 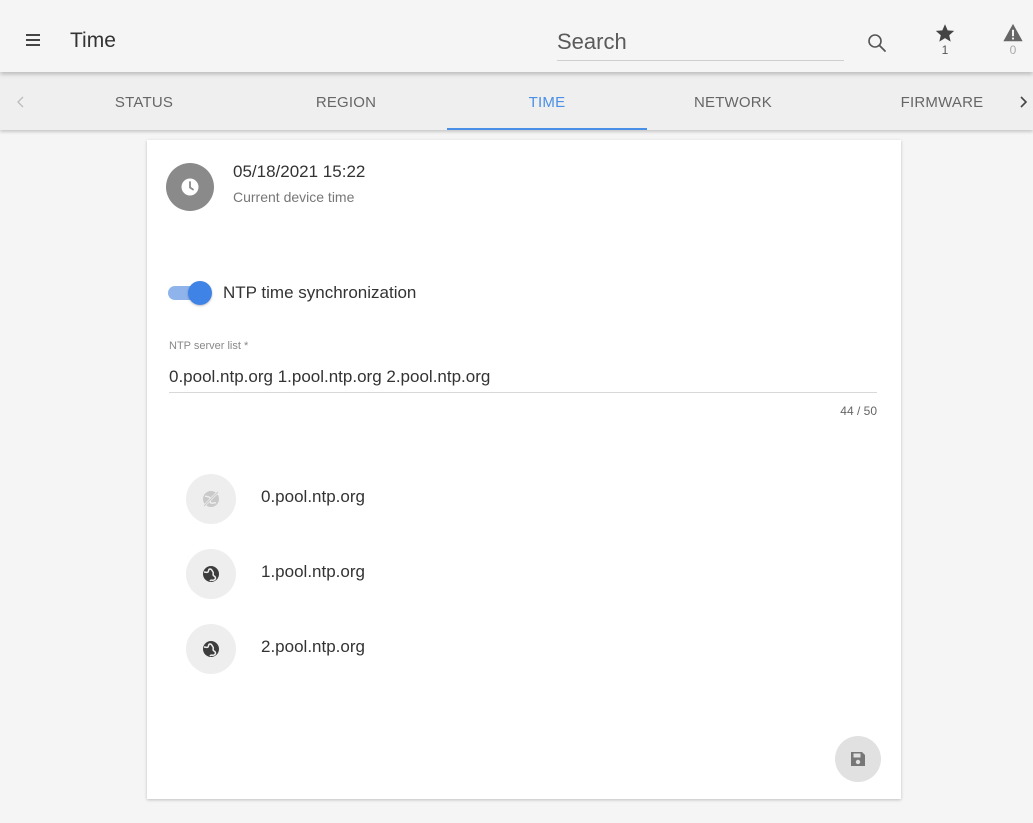 I want to click on server-name: 1.pool.ntp.org, so click(x=313, y=571).